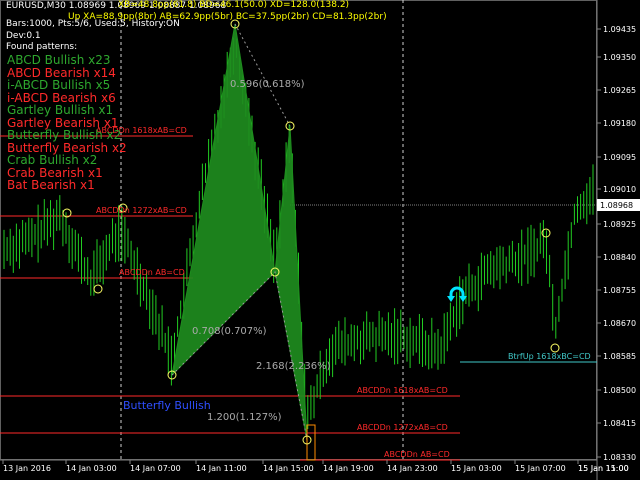 Image resolution: width=640 pixels, height=480 pixels. Describe the element at coordinates (93, 24) in the screenshot. I see `bars-info: Bars:1000, Pts:5/6, Used:5, History:ON` at that location.